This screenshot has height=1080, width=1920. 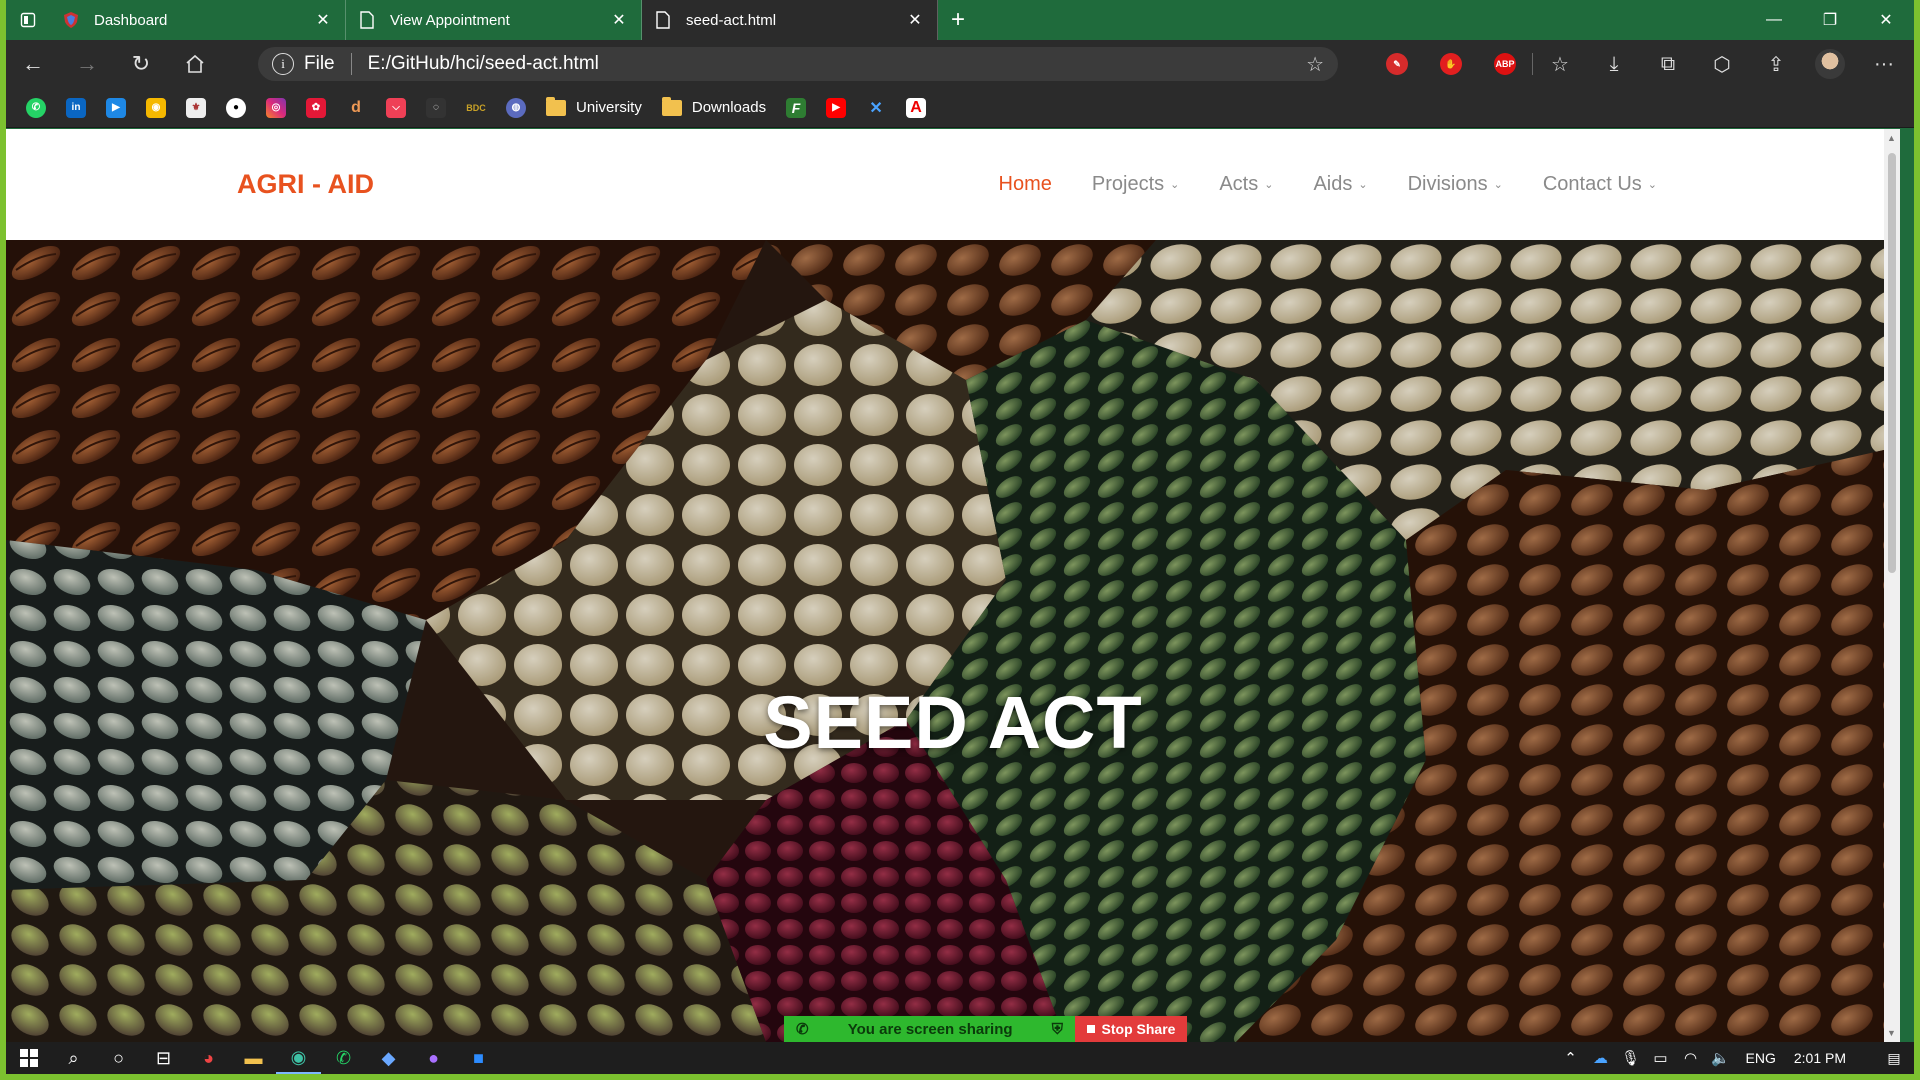 What do you see at coordinates (1246, 184) in the screenshot?
I see `nav-acts: Acts ⌄` at bounding box center [1246, 184].